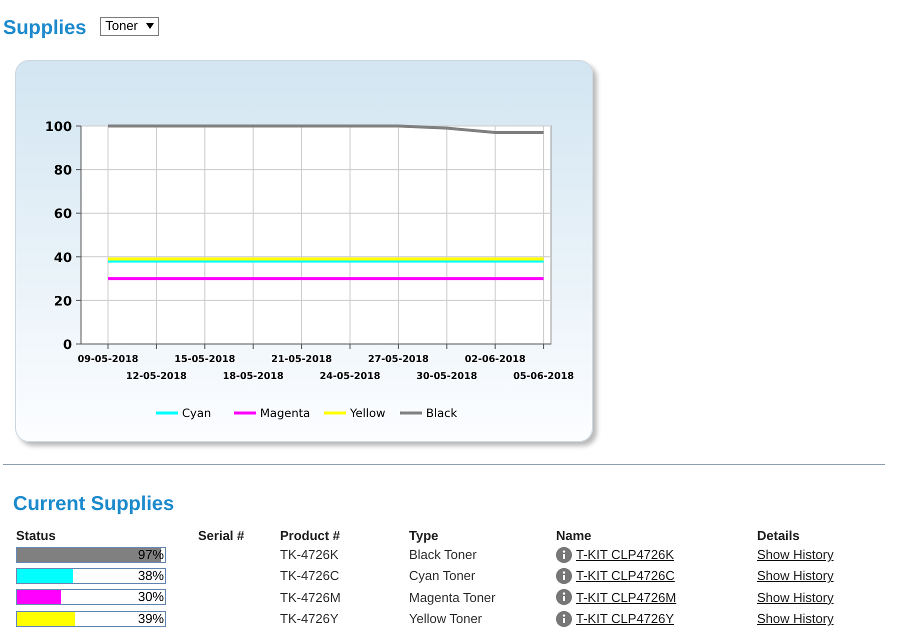 The width and height of the screenshot is (900, 635). Describe the element at coordinates (151, 597) in the screenshot. I see `level-percent: 30%` at that location.